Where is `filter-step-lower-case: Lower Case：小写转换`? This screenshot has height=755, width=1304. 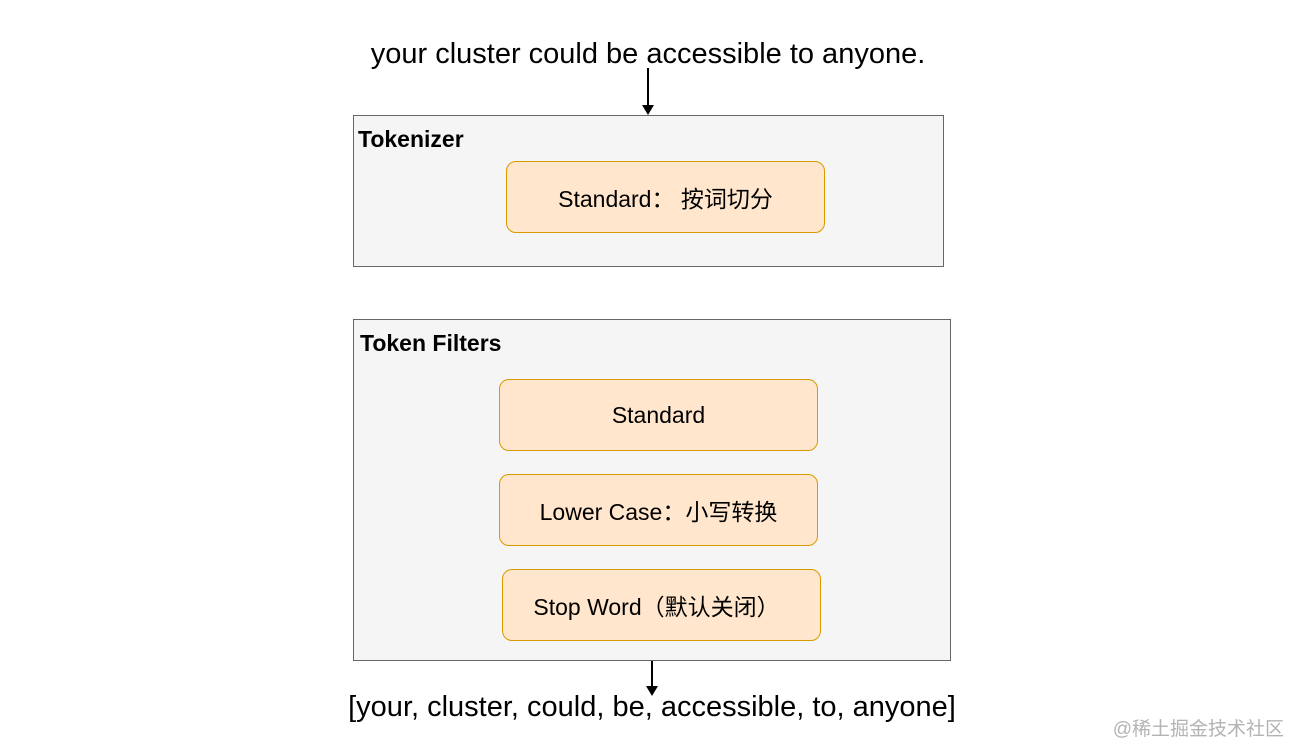
filter-step-lower-case: Lower Case：小写转换 is located at coordinates (658, 510).